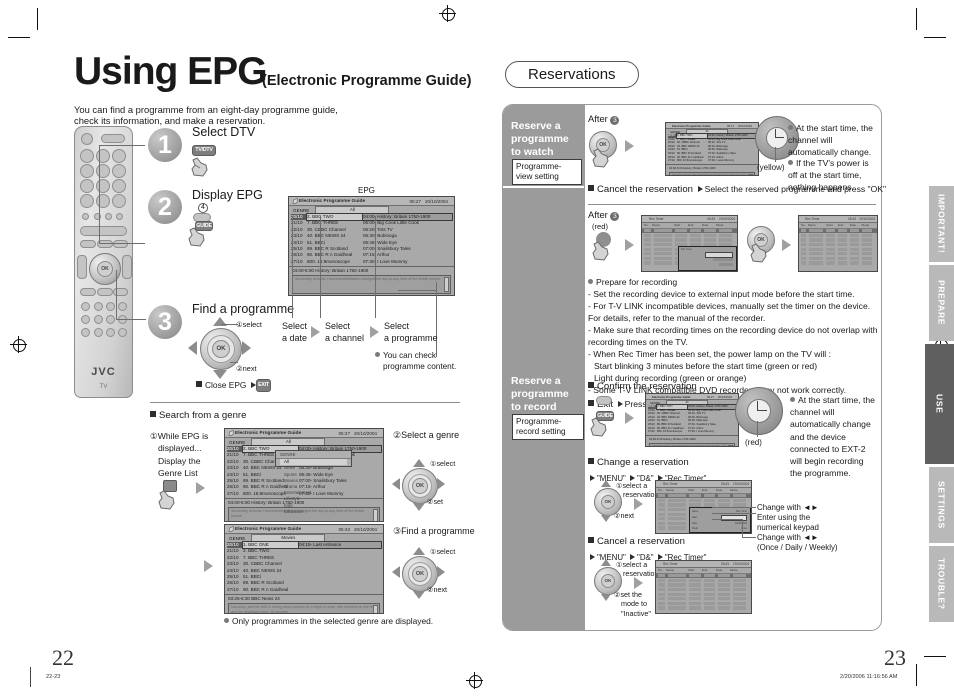  Describe the element at coordinates (108, 216) in the screenshot. I see `remote-small-button-c` at that location.